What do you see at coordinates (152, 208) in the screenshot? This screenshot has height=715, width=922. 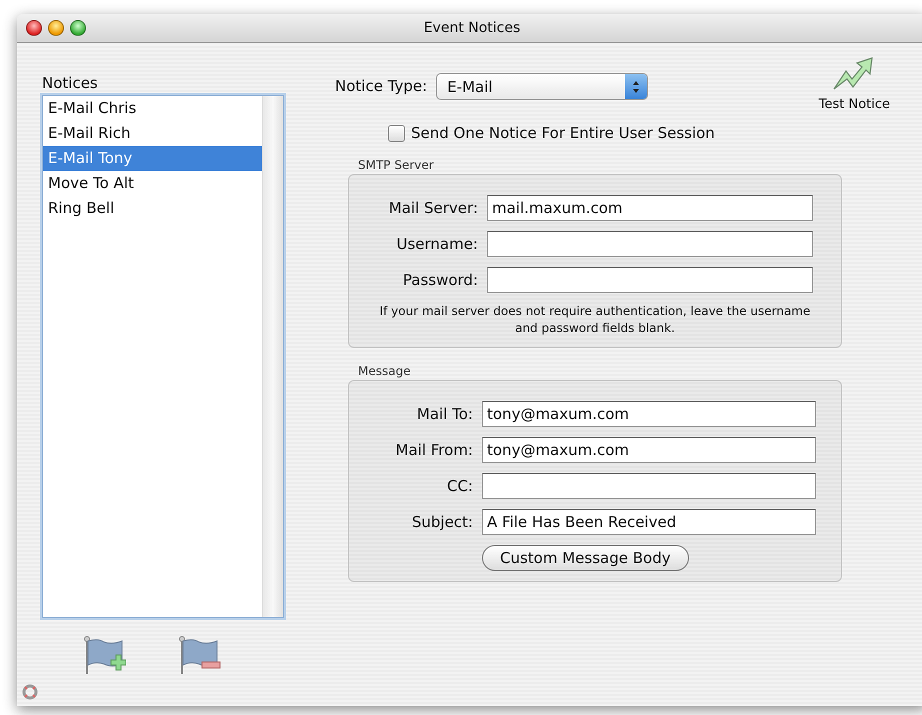 I see `list-item: Ring Bell` at bounding box center [152, 208].